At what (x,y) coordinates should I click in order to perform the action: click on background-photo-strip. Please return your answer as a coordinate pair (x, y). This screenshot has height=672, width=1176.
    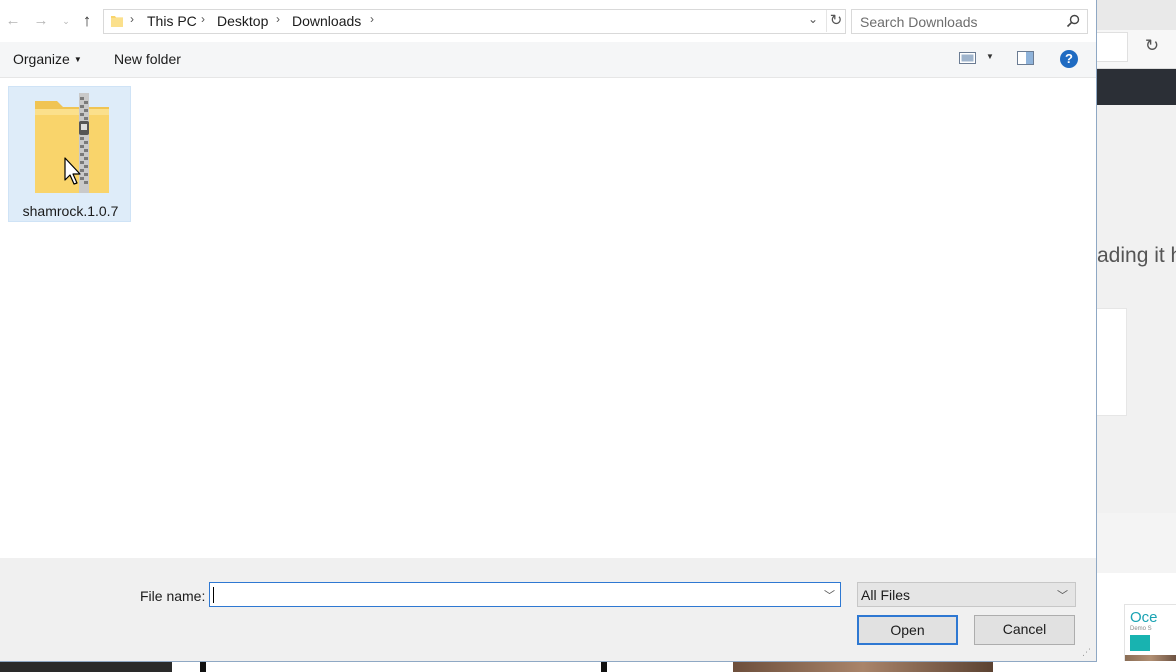
    Looking at the image, I should click on (863, 666).